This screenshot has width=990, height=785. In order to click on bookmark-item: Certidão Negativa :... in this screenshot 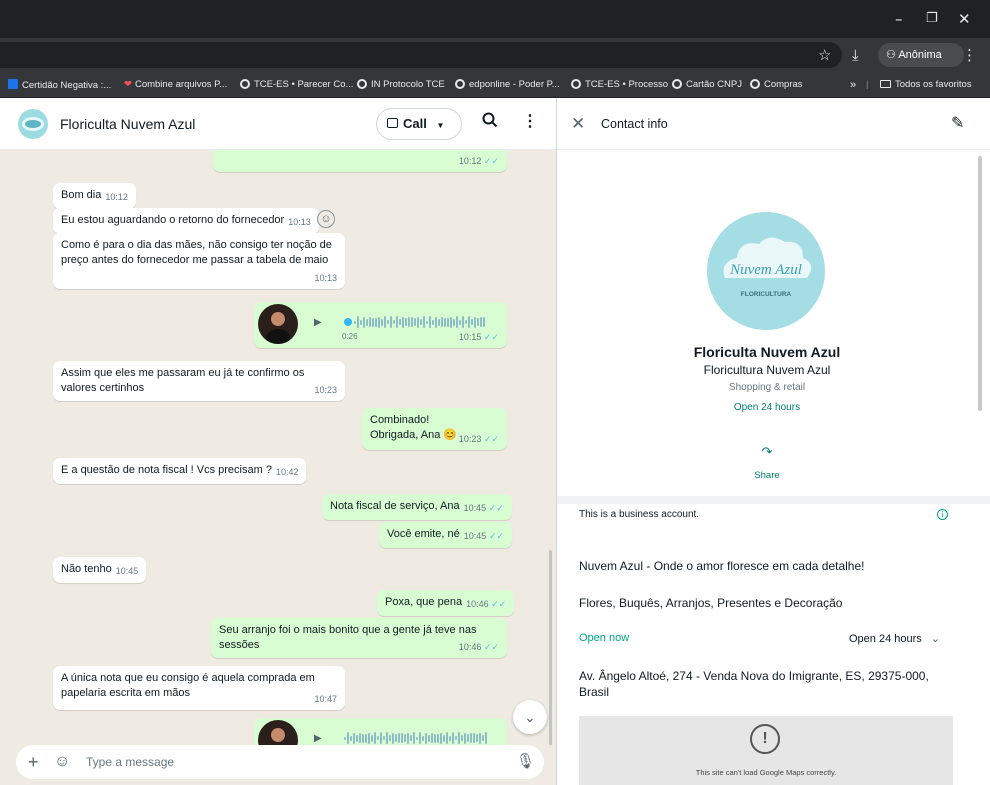, I will do `click(59, 85)`.